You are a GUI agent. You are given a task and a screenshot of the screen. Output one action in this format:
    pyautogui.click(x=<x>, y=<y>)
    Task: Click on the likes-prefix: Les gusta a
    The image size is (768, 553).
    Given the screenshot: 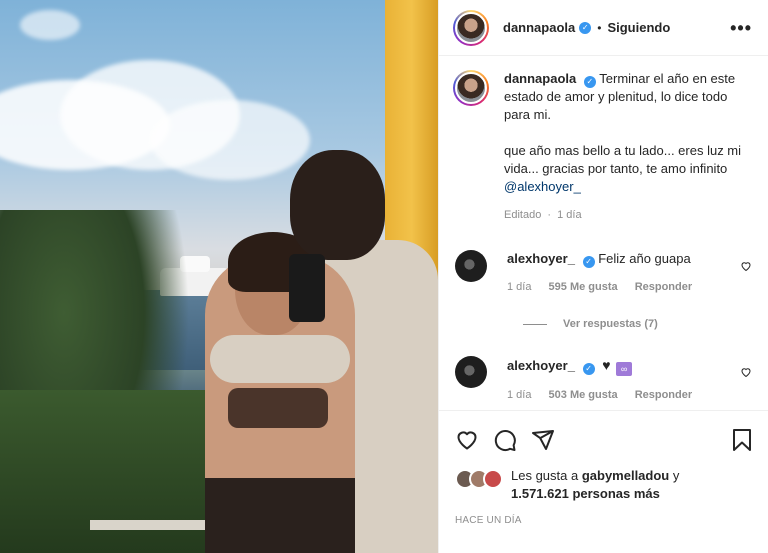 What is the action you would take?
    pyautogui.click(x=546, y=475)
    